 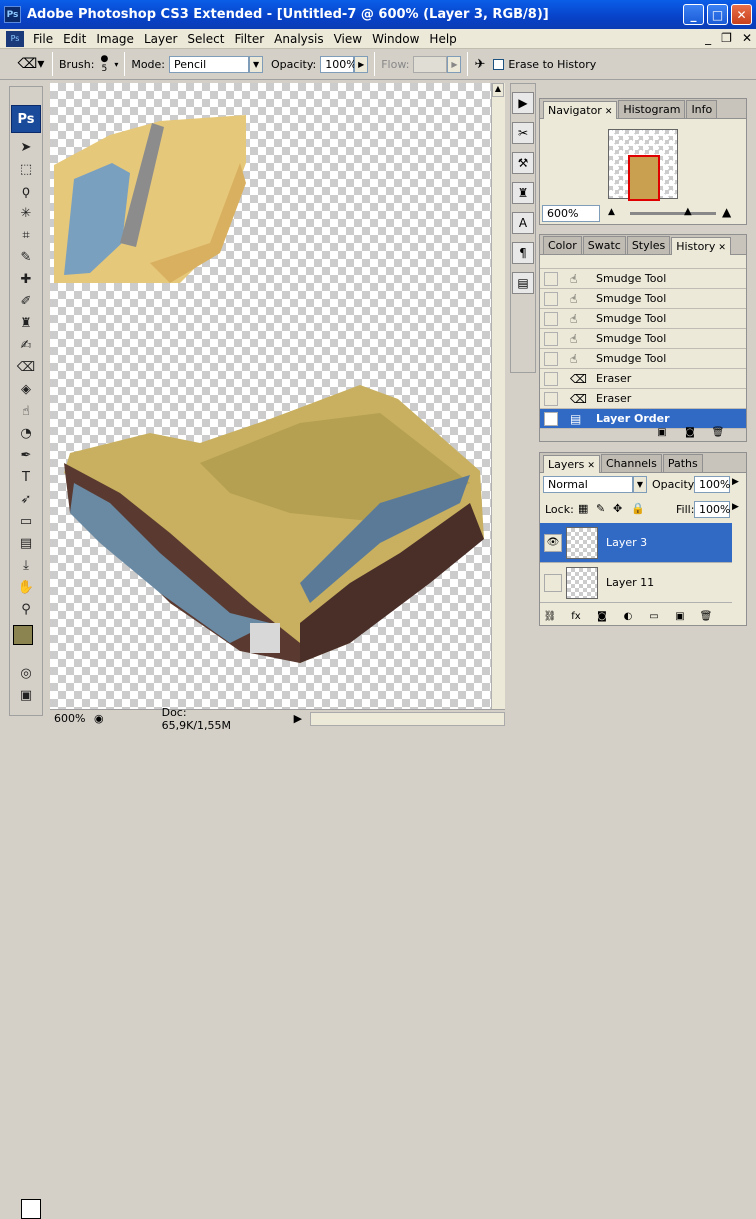 I want to click on new-snapshot-icon: ◙, so click(x=690, y=432).